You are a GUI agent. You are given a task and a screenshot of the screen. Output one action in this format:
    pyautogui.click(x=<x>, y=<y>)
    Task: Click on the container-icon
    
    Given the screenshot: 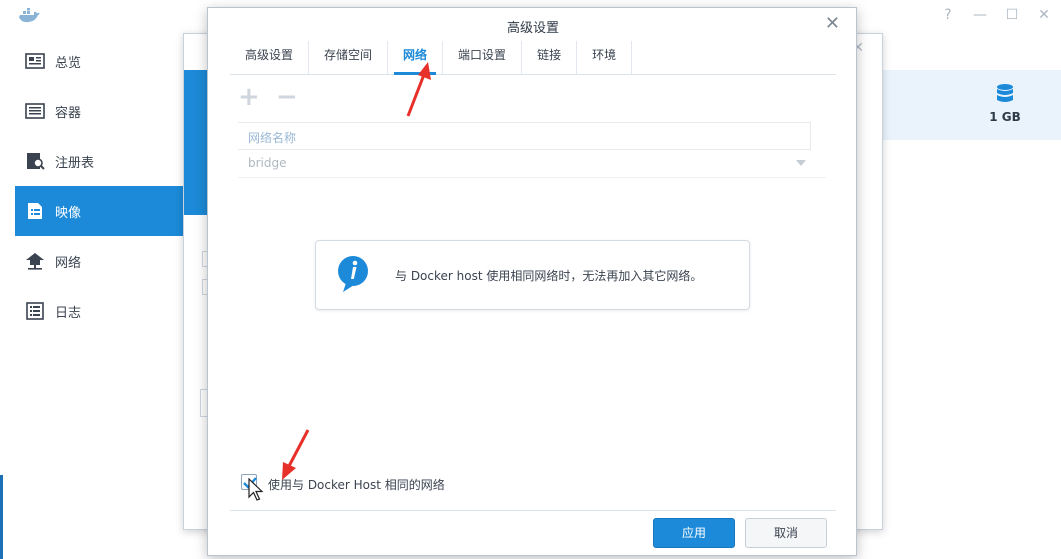 What is the action you would take?
    pyautogui.click(x=35, y=111)
    